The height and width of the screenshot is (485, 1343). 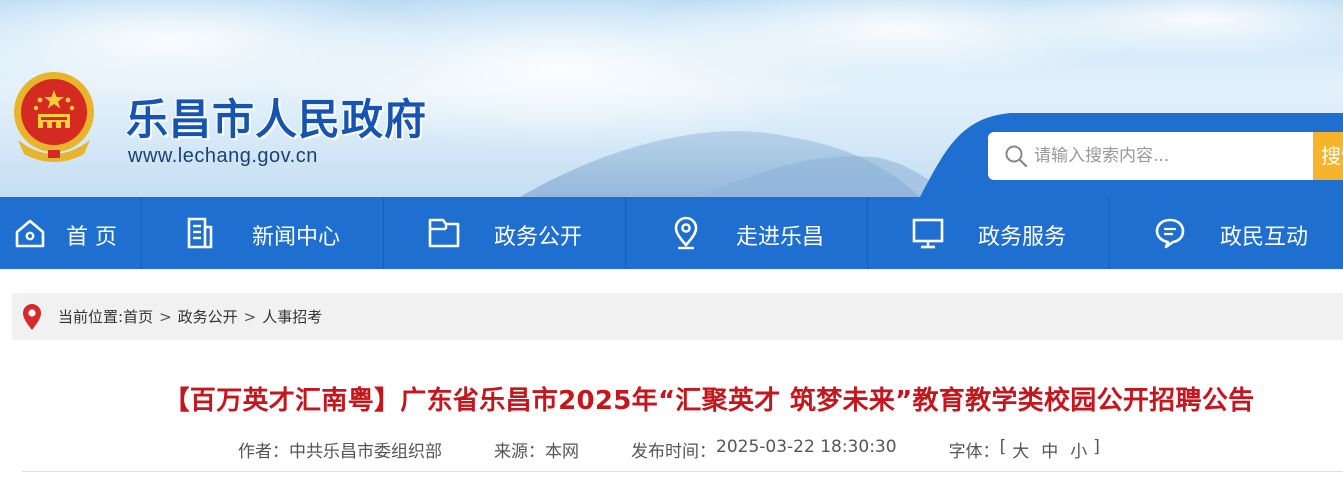 What do you see at coordinates (32, 316) in the screenshot?
I see `map-pin-icon` at bounding box center [32, 316].